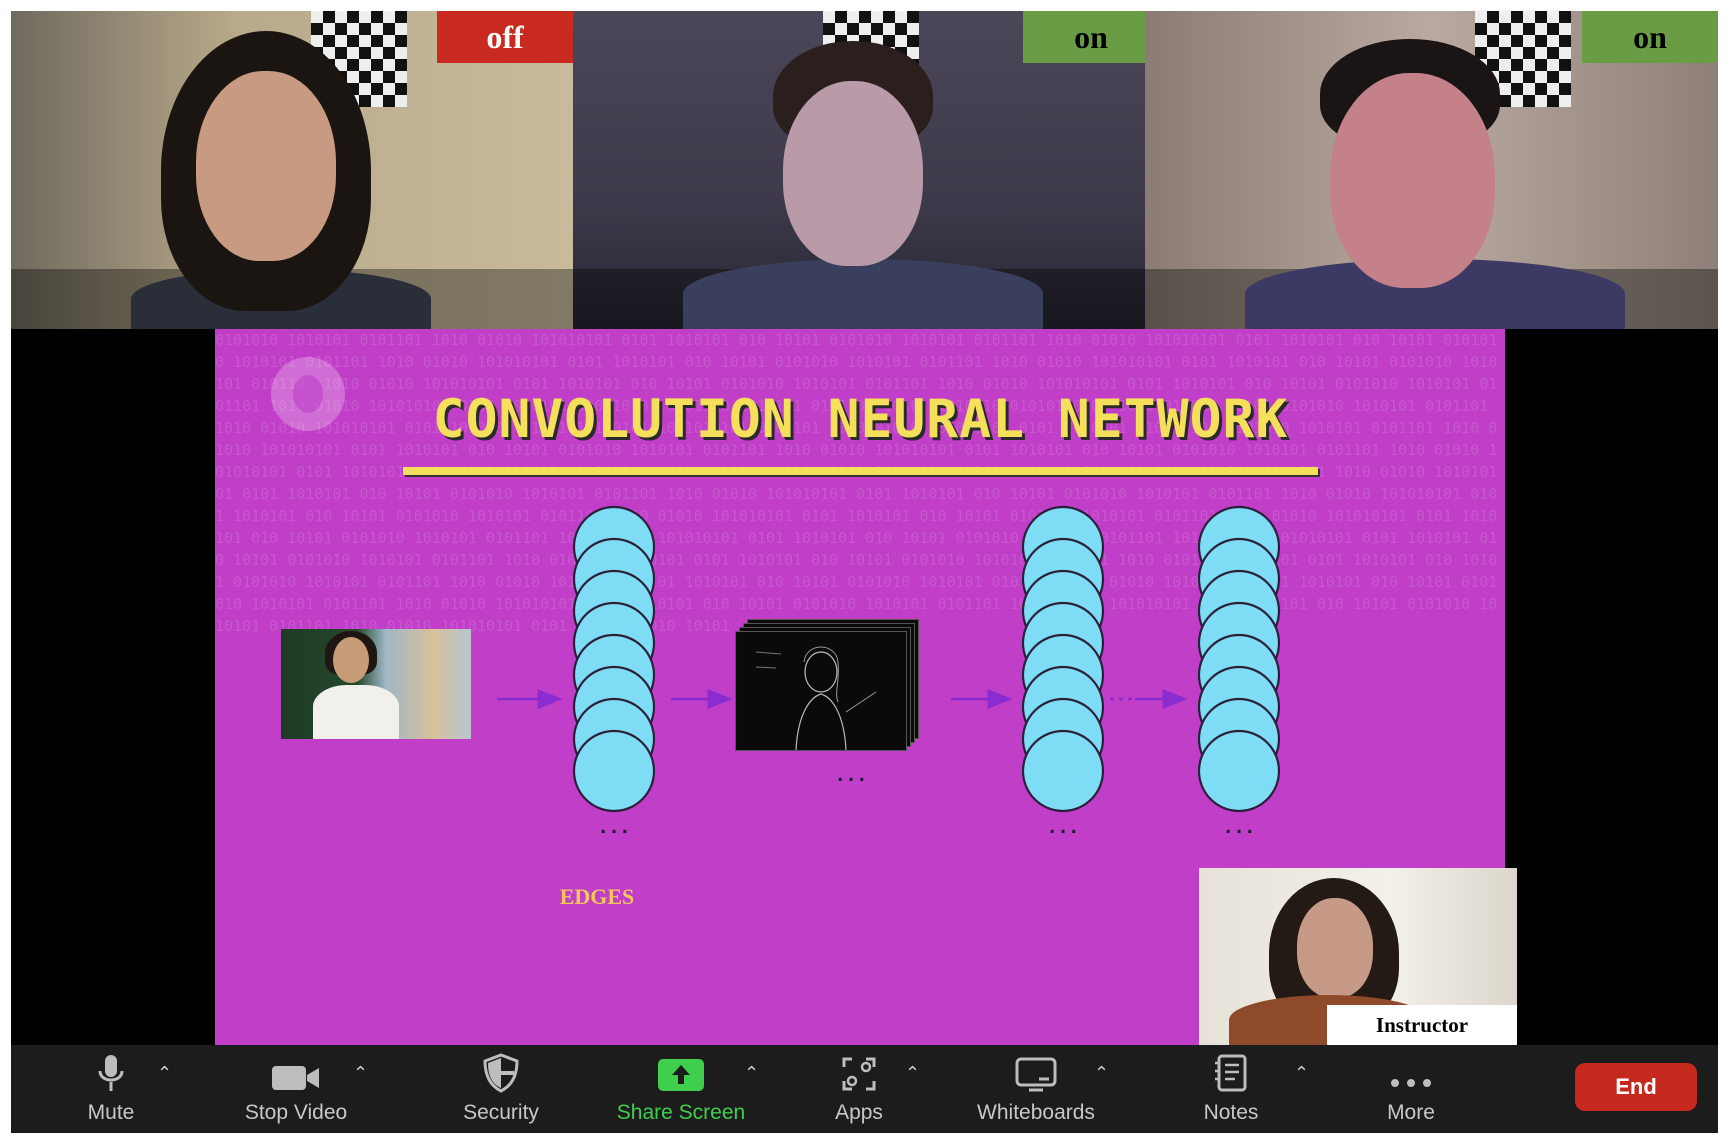 The width and height of the screenshot is (1730, 1144). What do you see at coordinates (1422, 1025) in the screenshot?
I see `instructor-label: Instructor` at bounding box center [1422, 1025].